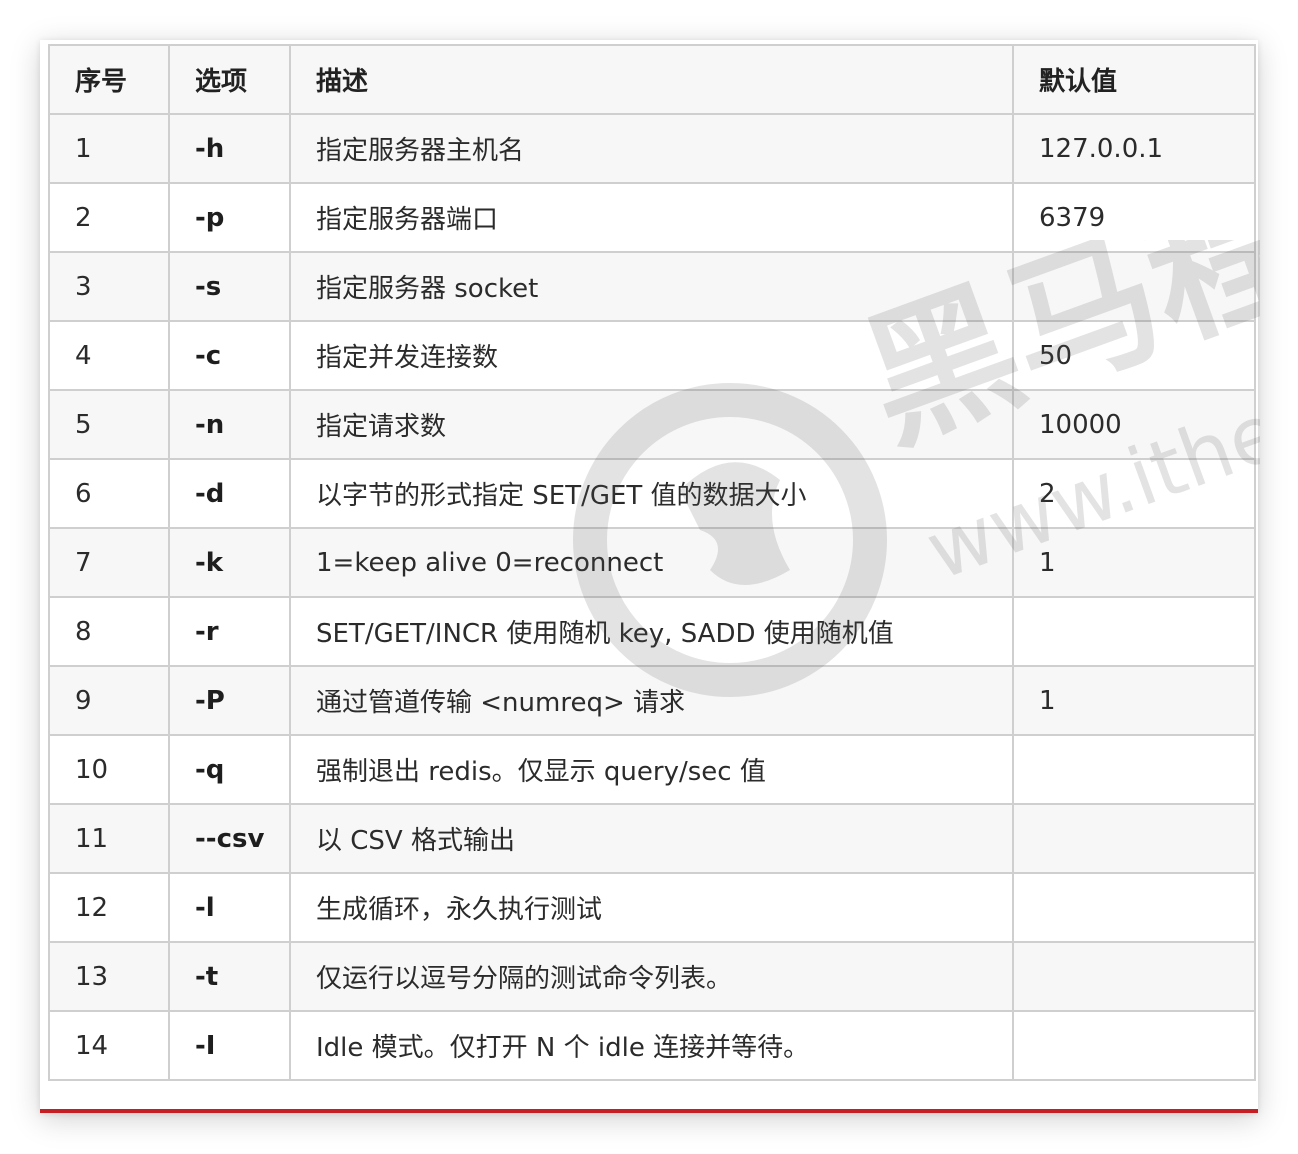  I want to click on table-row: 13 -t 仅运行以逗号分隔的测试命令列表。, so click(652, 976).